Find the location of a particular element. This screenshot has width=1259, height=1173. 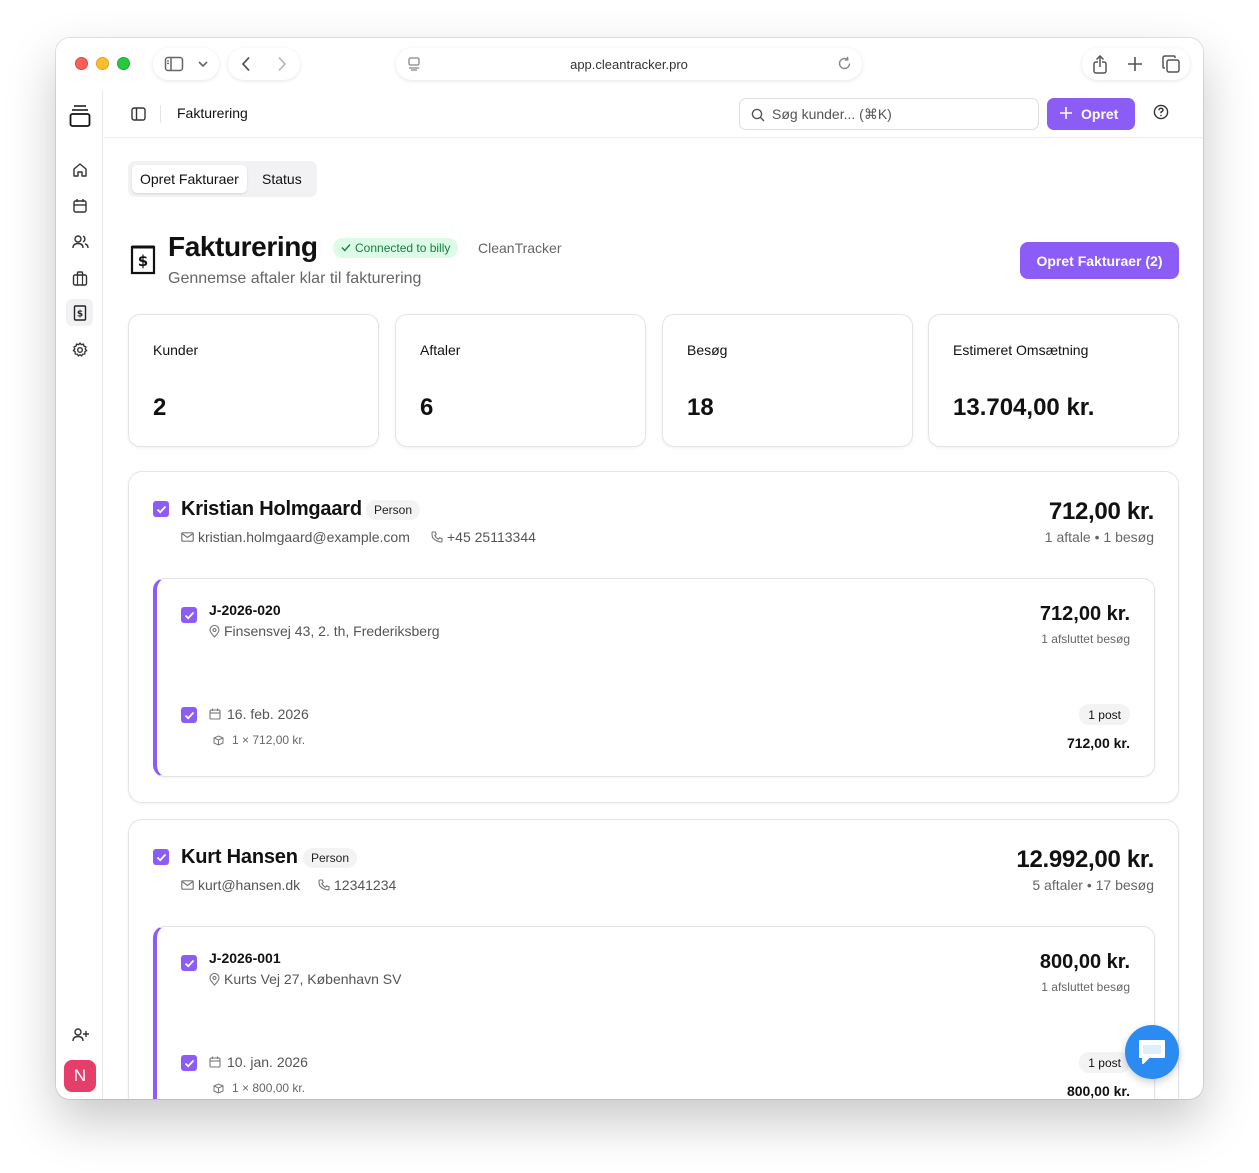

organization-name: CleanTracker is located at coordinates (520, 248).